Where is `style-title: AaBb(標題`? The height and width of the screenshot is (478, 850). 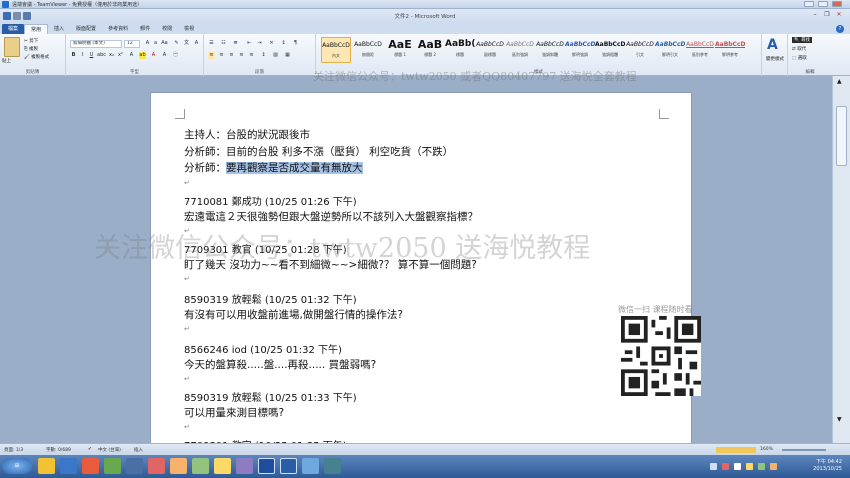
style-title: AaBb(標題 is located at coordinates (460, 50).